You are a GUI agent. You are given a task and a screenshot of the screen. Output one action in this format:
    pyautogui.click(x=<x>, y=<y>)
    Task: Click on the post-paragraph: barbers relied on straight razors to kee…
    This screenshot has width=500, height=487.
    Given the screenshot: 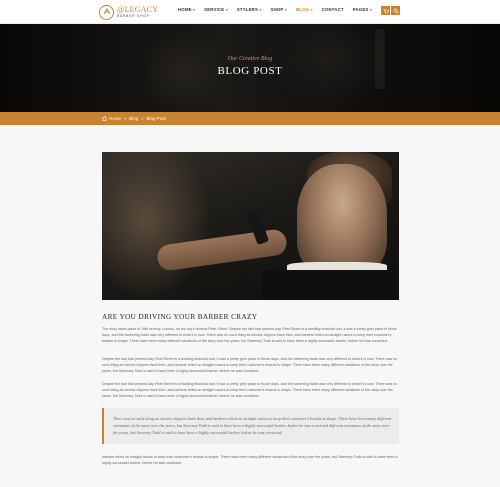 What is the action you would take?
    pyautogui.click(x=250, y=460)
    